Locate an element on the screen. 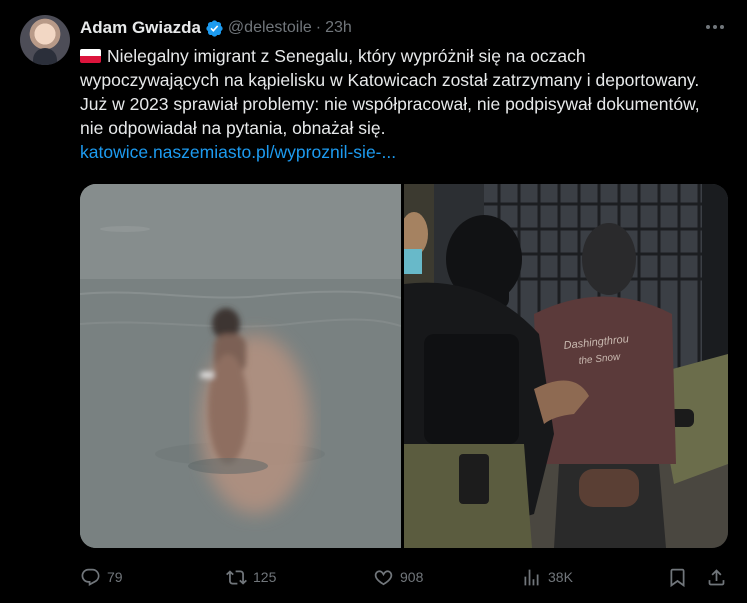 Image resolution: width=747 pixels, height=603 pixels. bookmark-icon is located at coordinates (677, 577).